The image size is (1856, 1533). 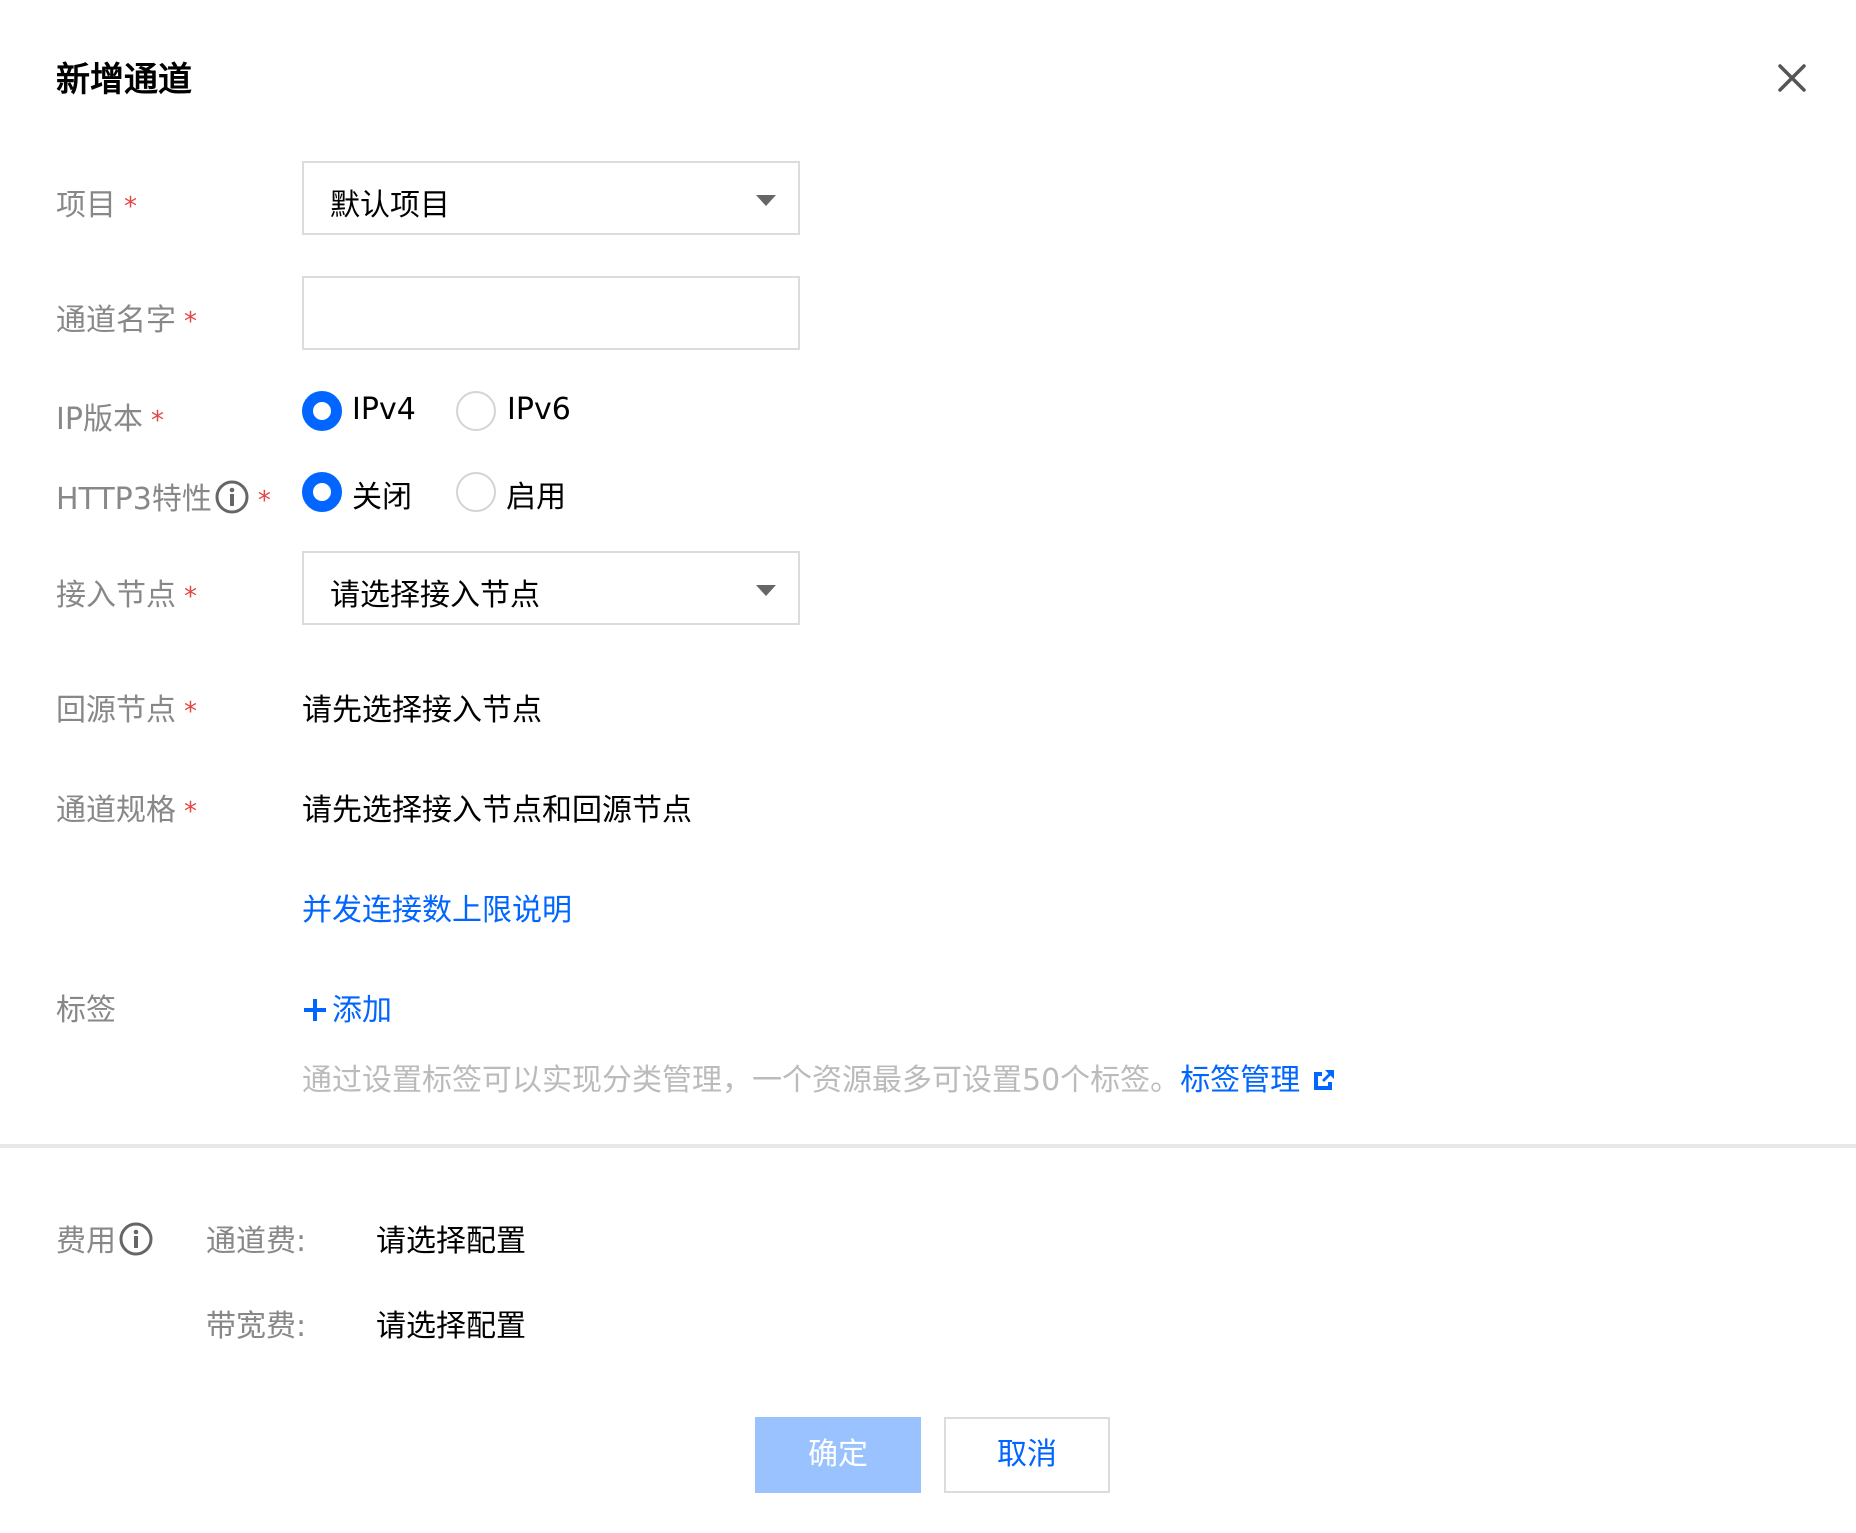 I want to click on close-icon, so click(x=1792, y=78).